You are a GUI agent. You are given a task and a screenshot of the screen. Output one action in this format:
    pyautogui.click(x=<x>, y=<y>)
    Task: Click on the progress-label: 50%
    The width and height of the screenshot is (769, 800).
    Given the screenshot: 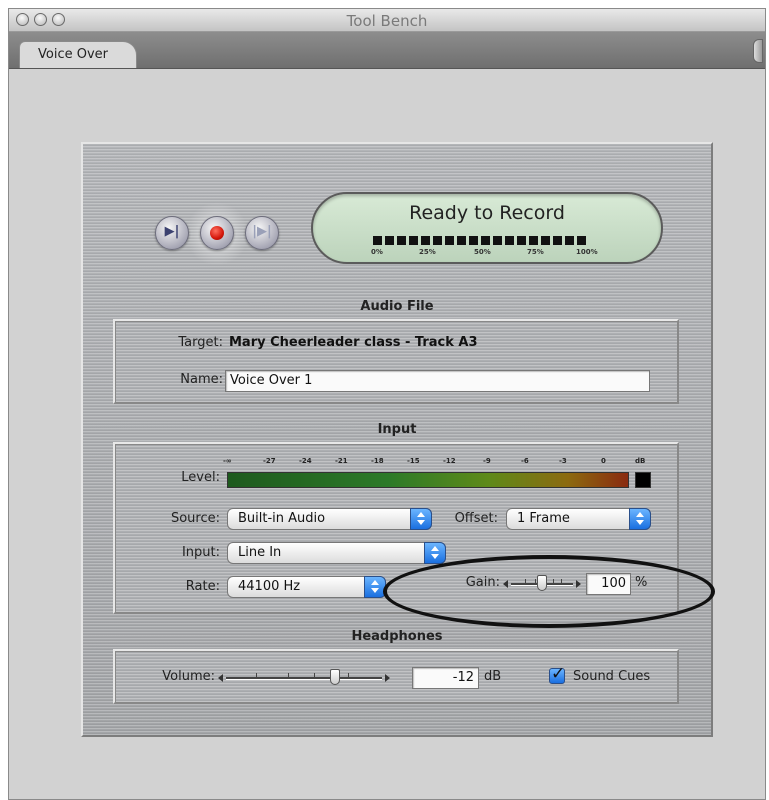 What is the action you would take?
    pyautogui.click(x=482, y=252)
    